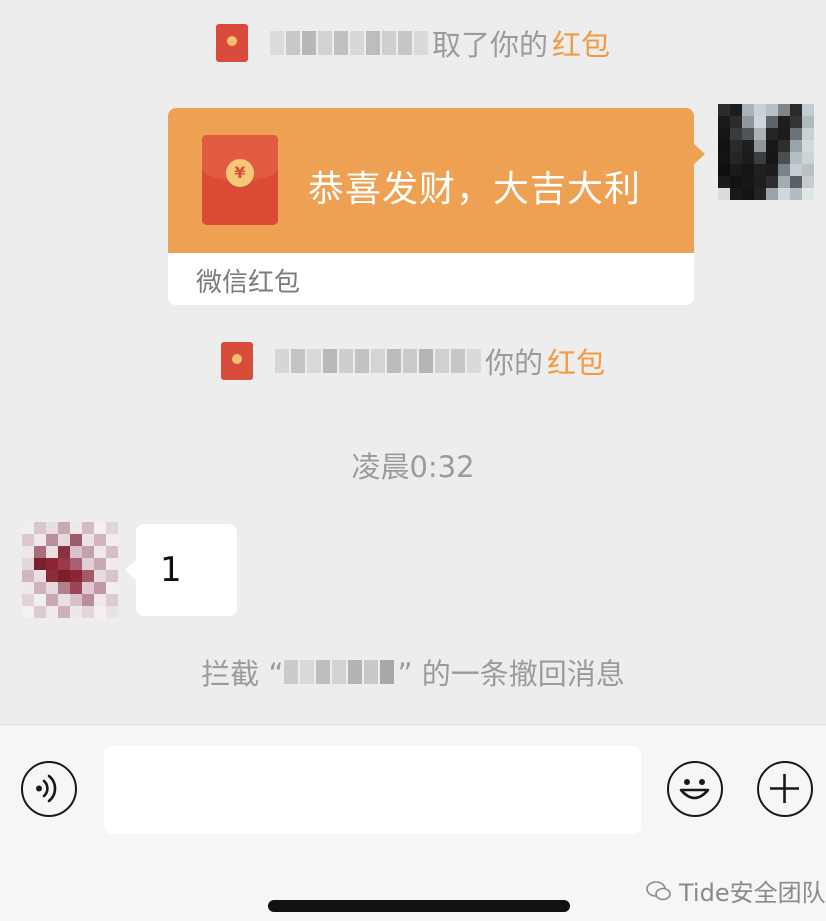 Image resolution: width=826 pixels, height=921 pixels. Describe the element at coordinates (248, 283) in the screenshot. I see `red-packet-label: 微信红包` at that location.